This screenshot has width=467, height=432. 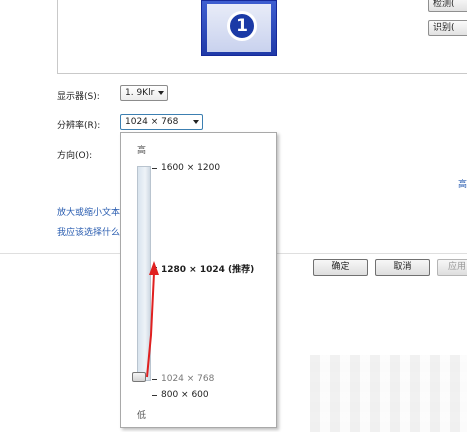 What do you see at coordinates (88, 231) in the screenshot?
I see `choose-resolution-link: 我应该选择什么` at bounding box center [88, 231].